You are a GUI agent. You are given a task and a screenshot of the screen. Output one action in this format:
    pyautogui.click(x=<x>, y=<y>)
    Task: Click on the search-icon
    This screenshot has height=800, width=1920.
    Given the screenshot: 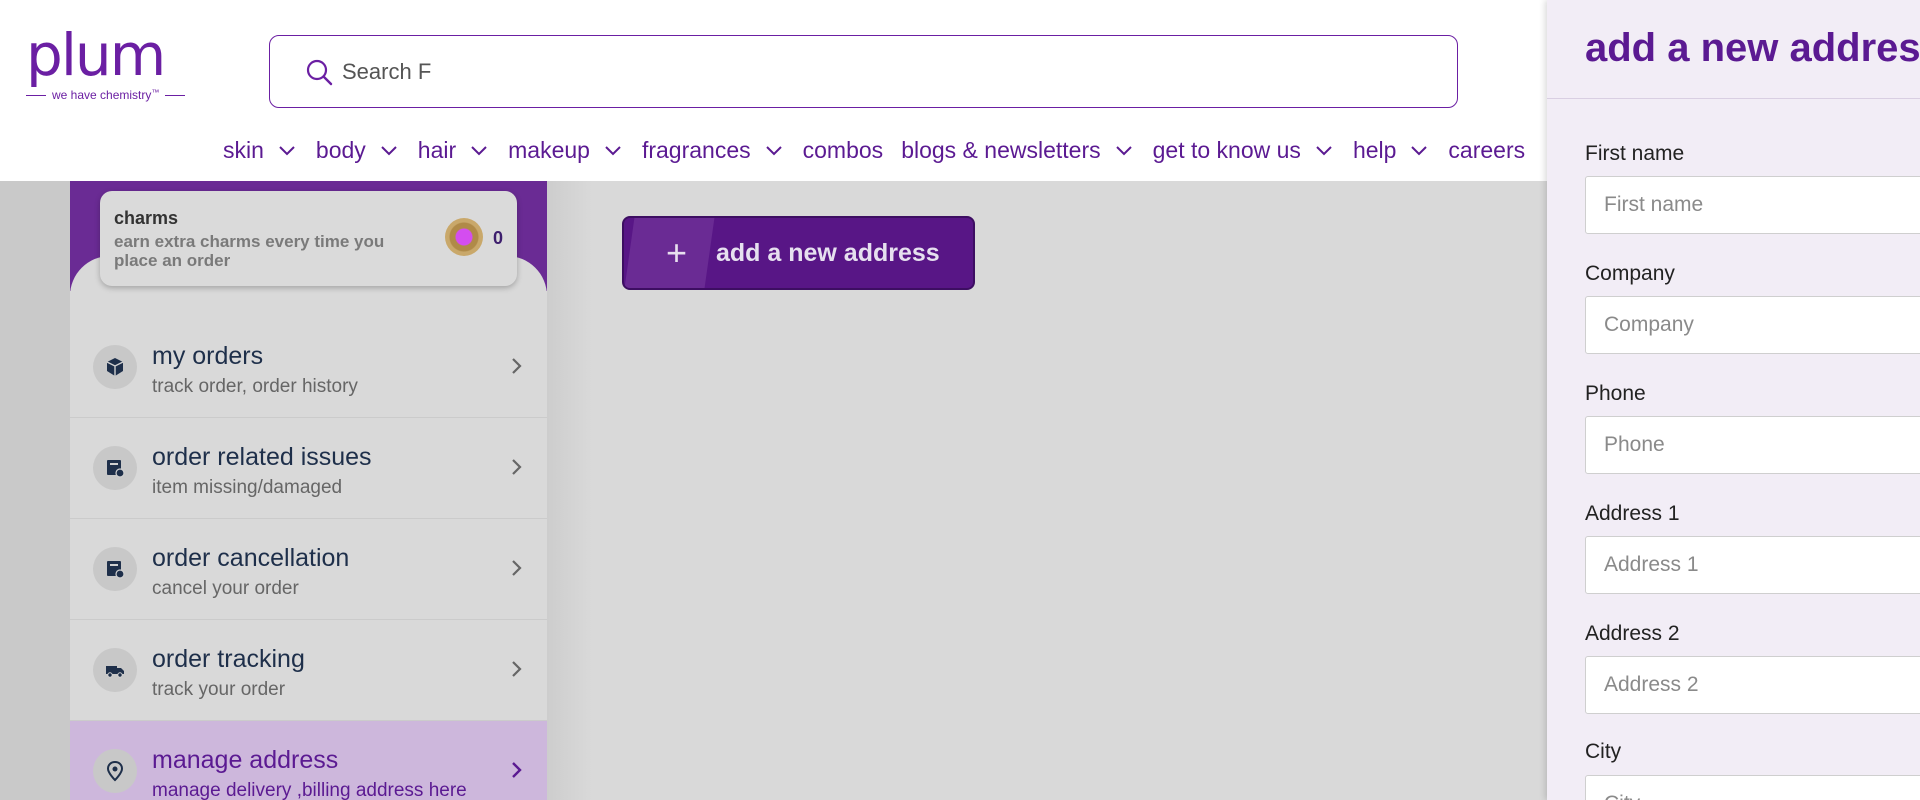 What is the action you would take?
    pyautogui.click(x=319, y=72)
    